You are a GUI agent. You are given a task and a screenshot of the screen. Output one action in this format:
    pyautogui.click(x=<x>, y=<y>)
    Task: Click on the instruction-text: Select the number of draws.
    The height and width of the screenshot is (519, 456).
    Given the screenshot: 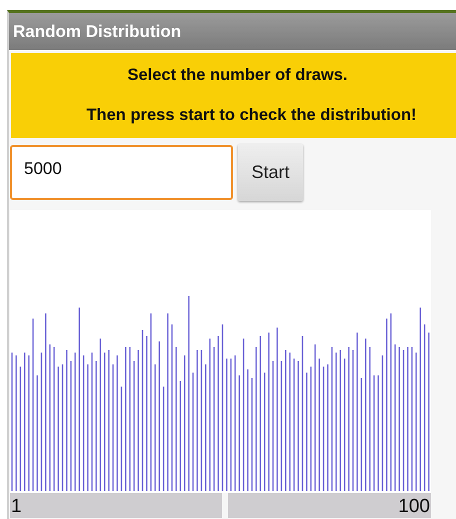 What is the action you would take?
    pyautogui.click(x=237, y=75)
    